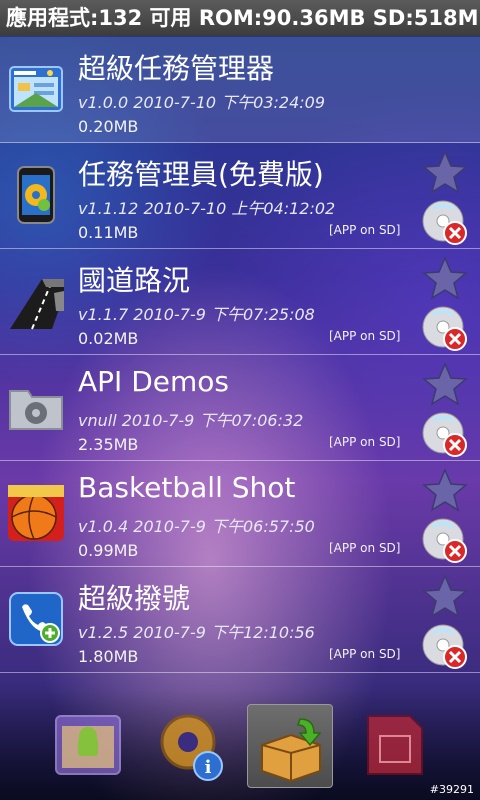 The image size is (480, 800). What do you see at coordinates (134, 598) in the screenshot?
I see `app-name: 超級撥號` at bounding box center [134, 598].